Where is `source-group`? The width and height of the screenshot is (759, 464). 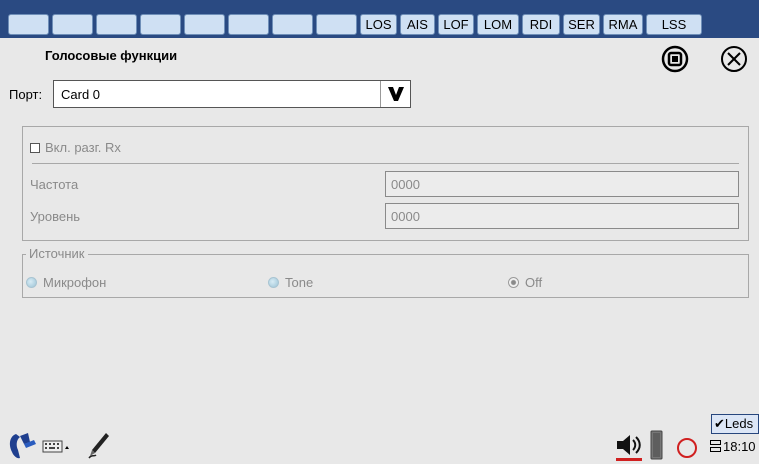 source-group is located at coordinates (385, 276).